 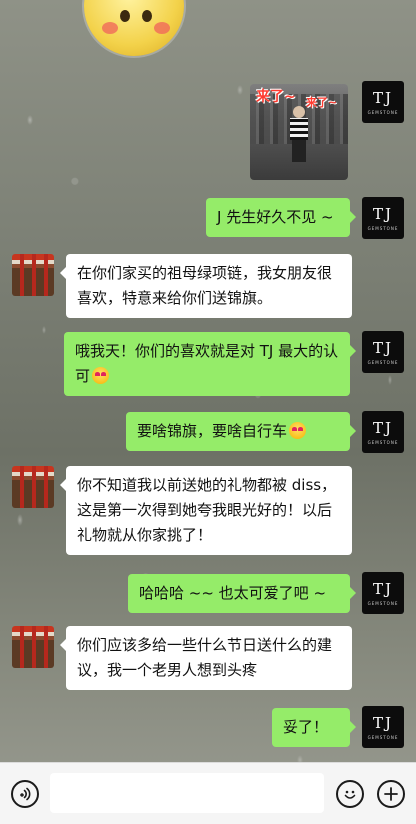 What do you see at coordinates (275, 217) in the screenshot?
I see `message-text: J 先生好久不见 ~` at bounding box center [275, 217].